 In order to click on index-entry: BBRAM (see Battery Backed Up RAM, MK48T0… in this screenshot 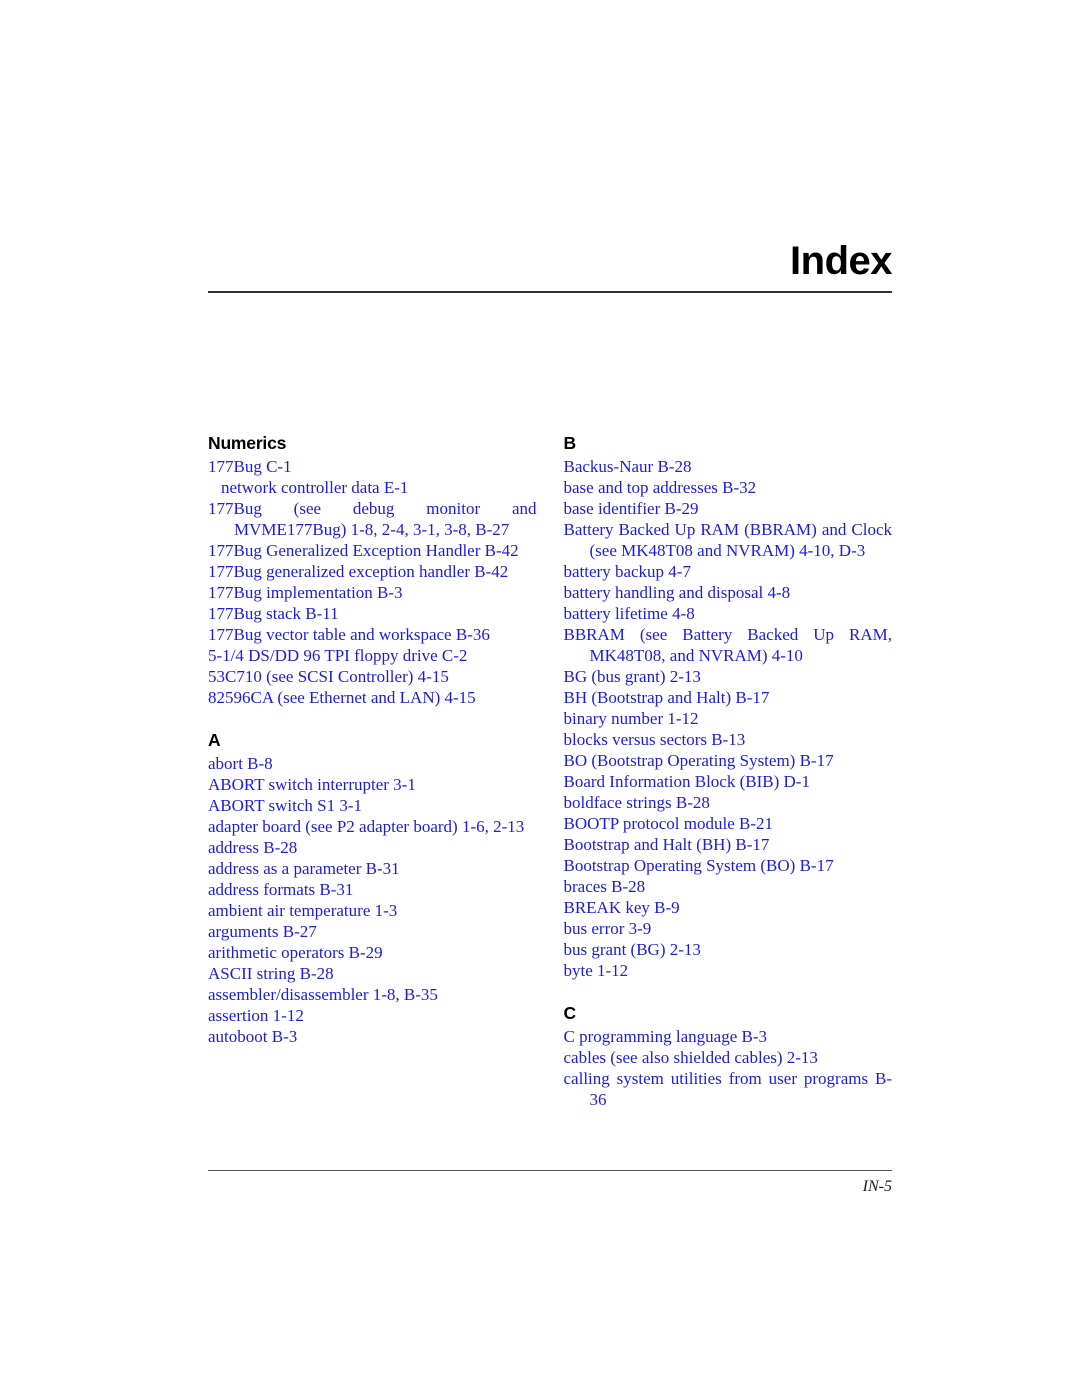, I will do `click(728, 645)`.